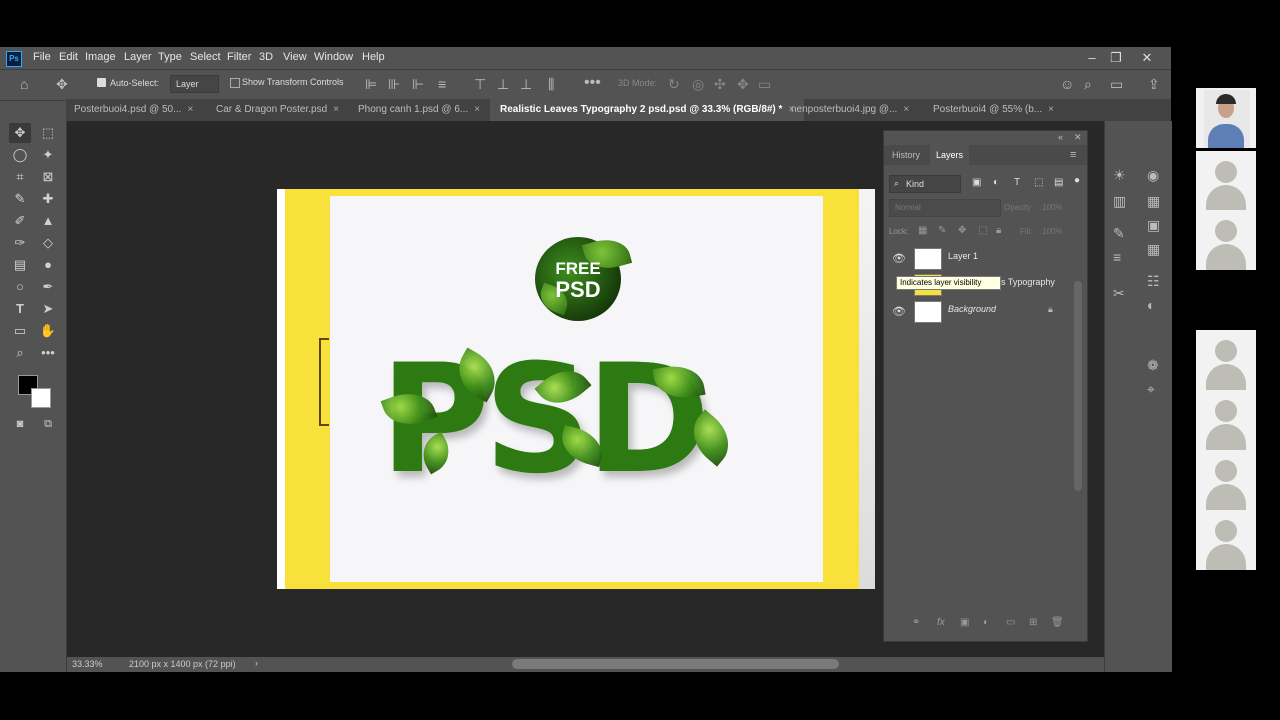  What do you see at coordinates (256, 663) in the screenshot?
I see `status-arrow-icon: ›` at bounding box center [256, 663].